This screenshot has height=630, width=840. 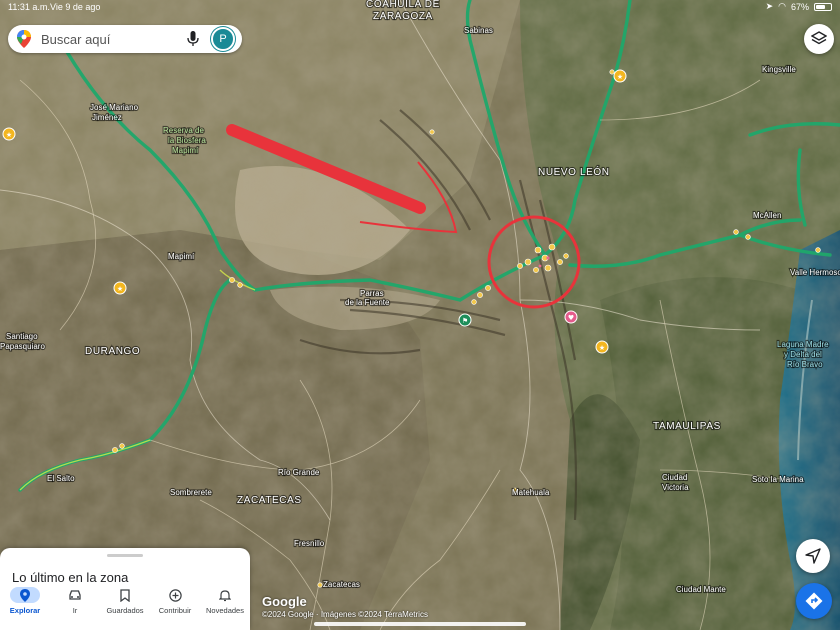 I want to click on directions-button, so click(x=814, y=601).